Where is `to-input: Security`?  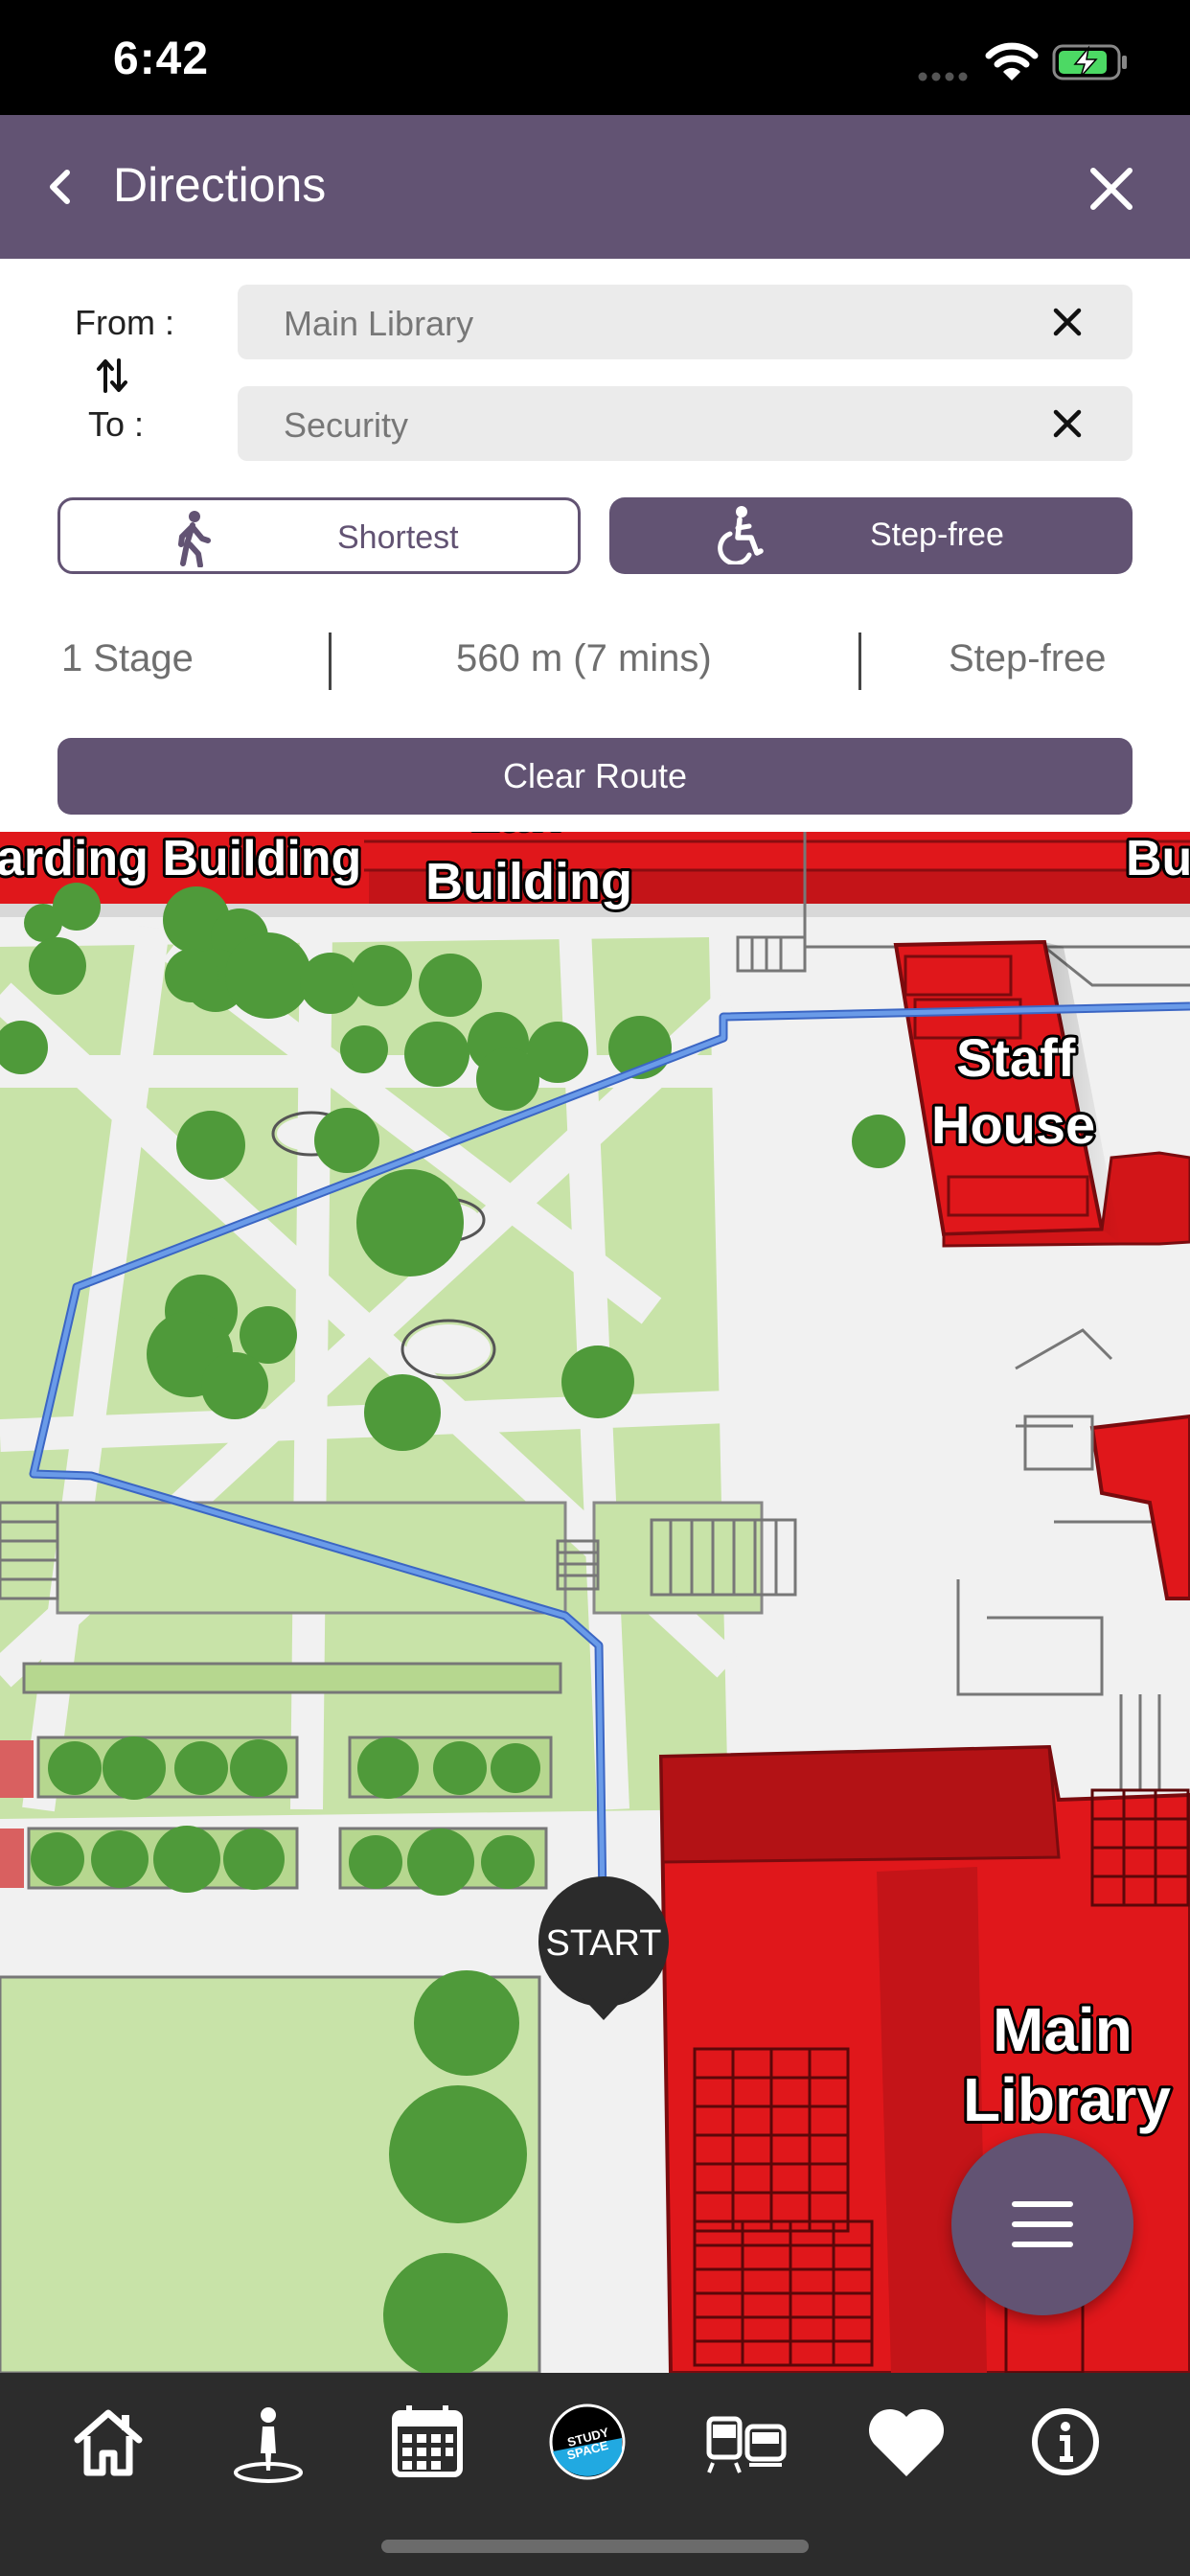 to-input: Security is located at coordinates (685, 423).